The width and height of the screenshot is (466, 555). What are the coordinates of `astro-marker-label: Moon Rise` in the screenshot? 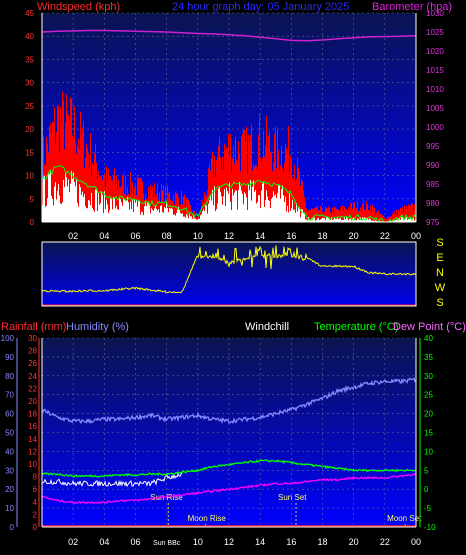 It's located at (207, 518).